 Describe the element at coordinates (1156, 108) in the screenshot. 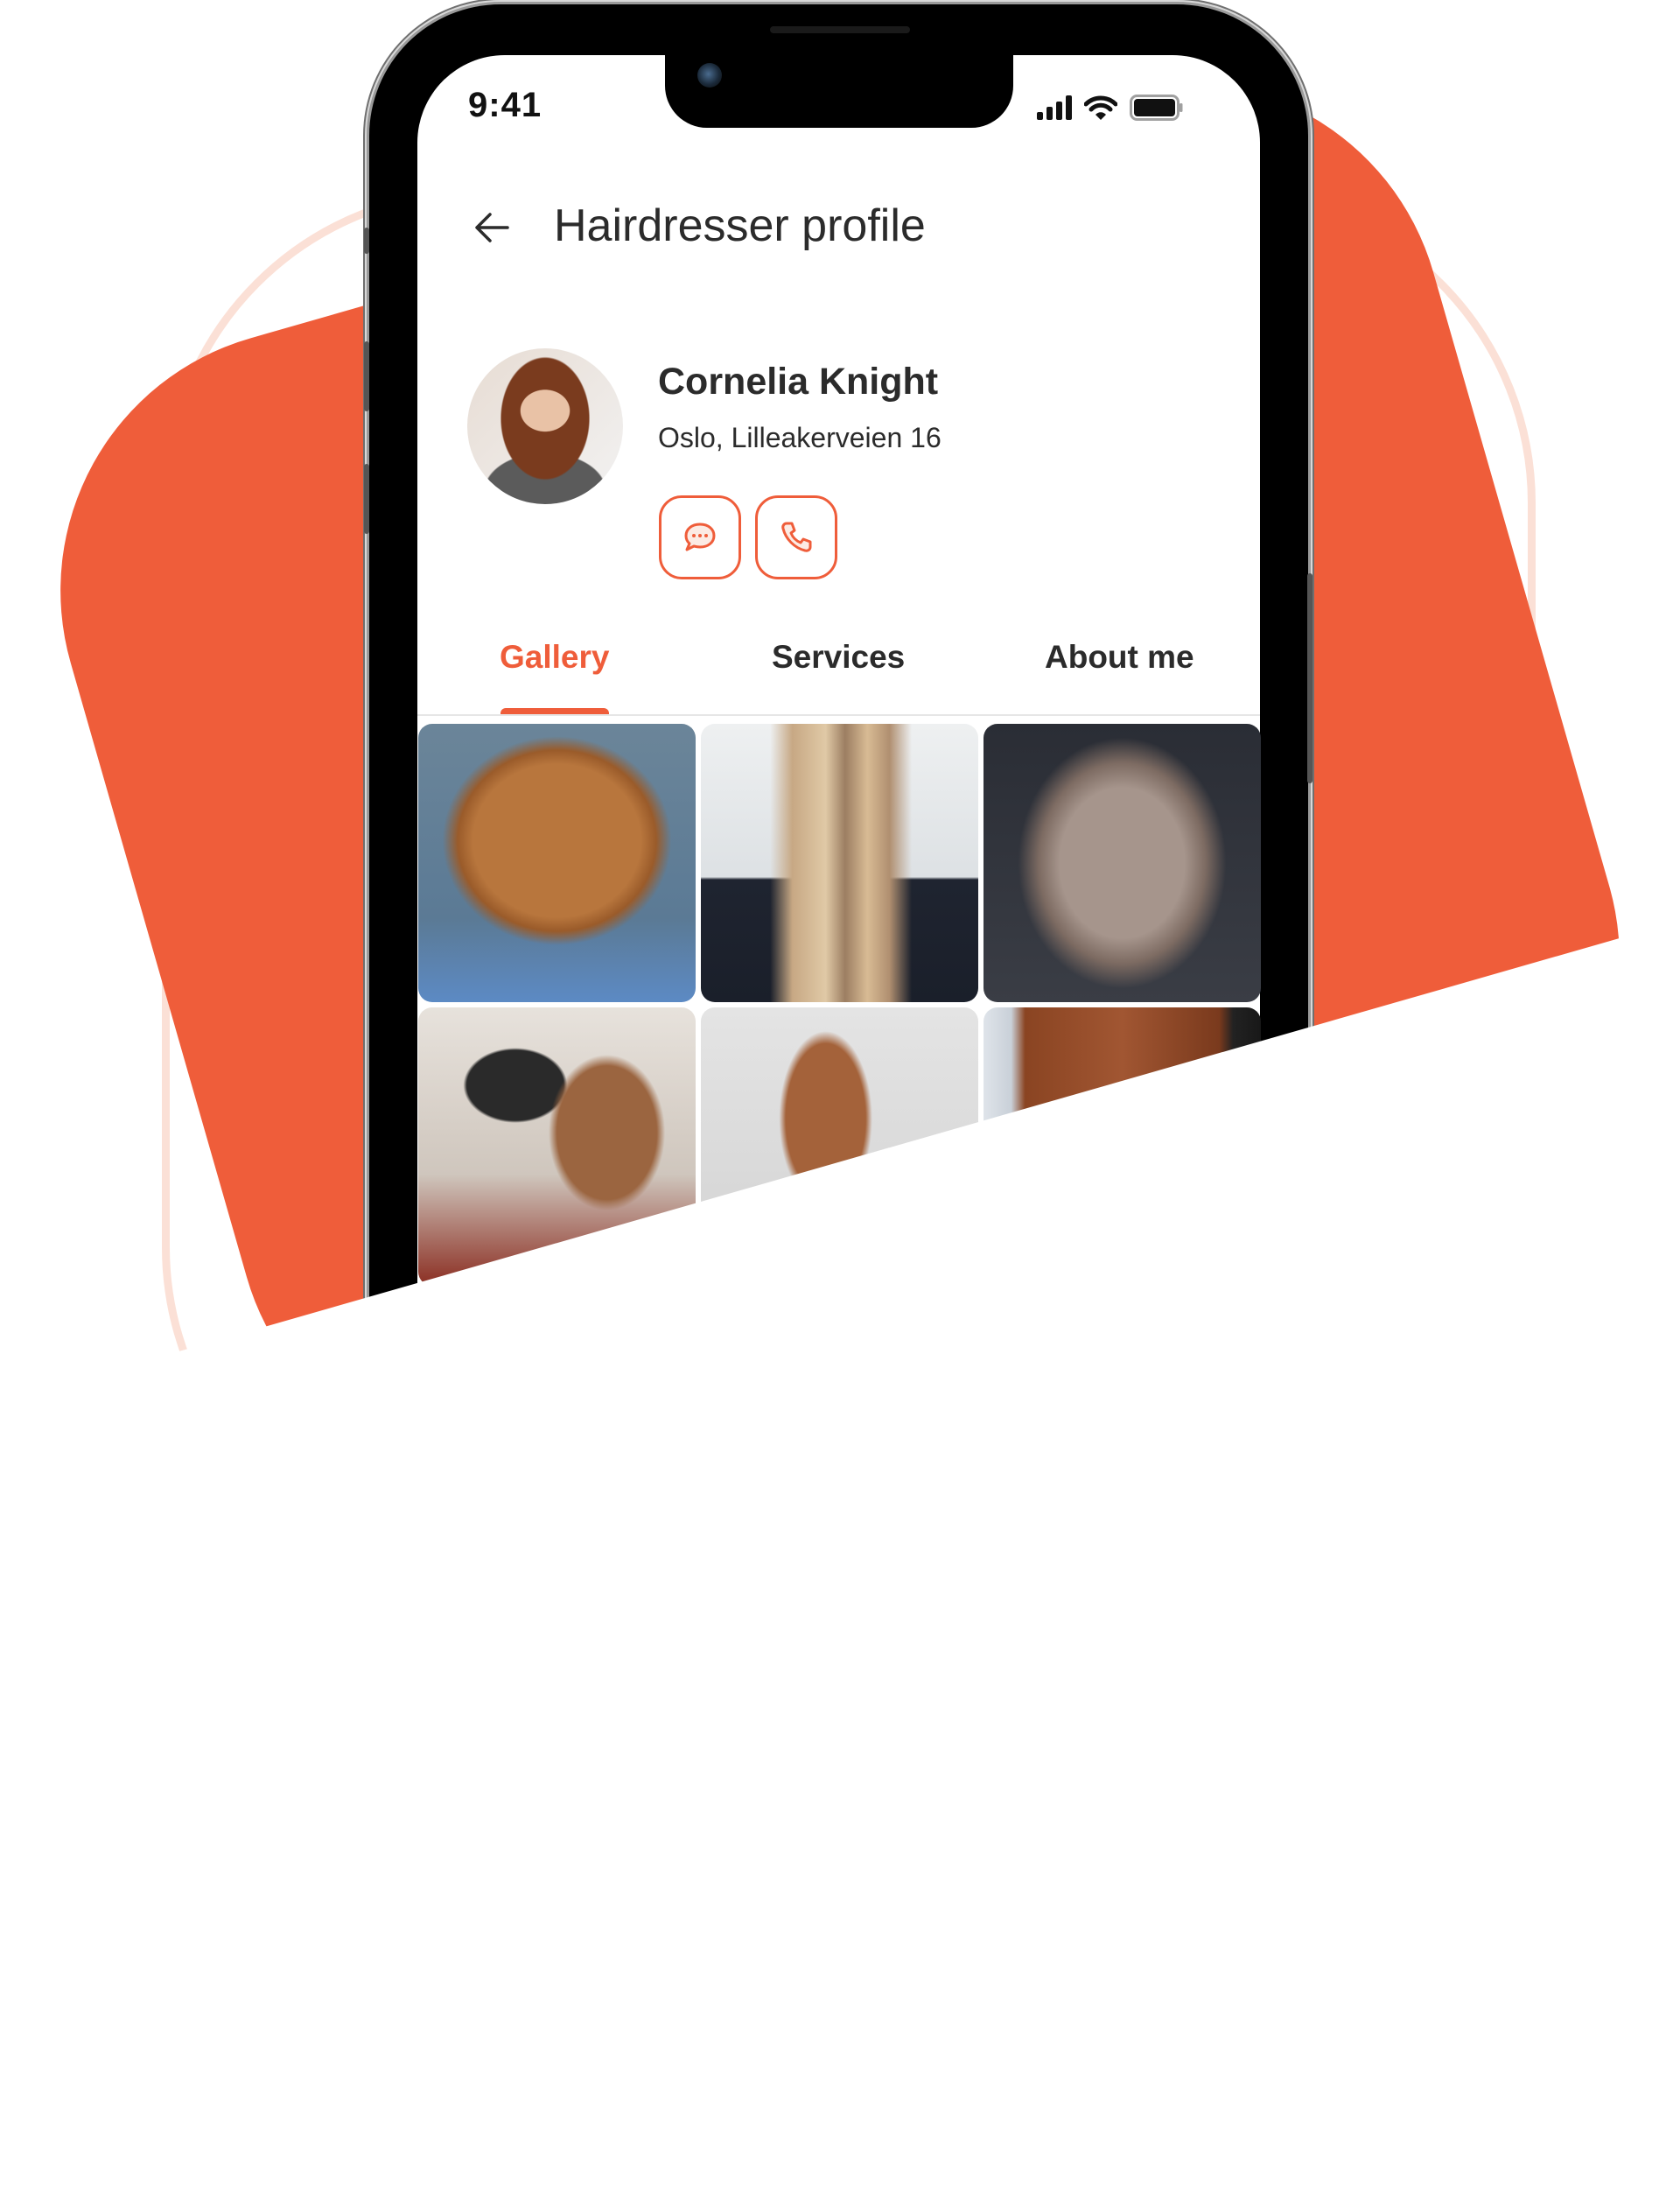

I see `battery-icon` at that location.